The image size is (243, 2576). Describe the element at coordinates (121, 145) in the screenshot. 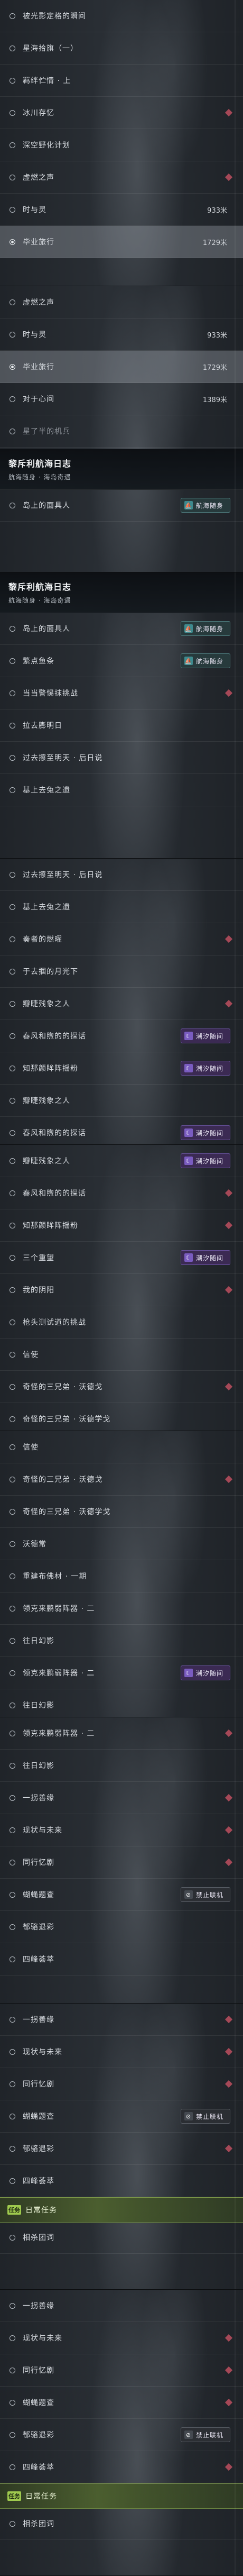

I see `quest-row: 深空野化计划` at that location.